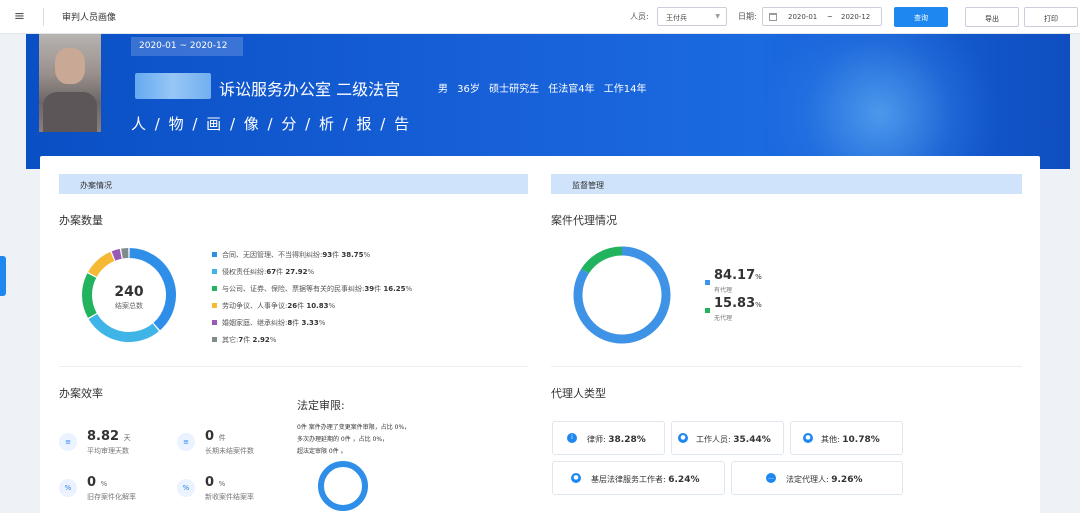 The width and height of the screenshot is (1080, 513). I want to click on stat-label: 新收案件结案率, so click(229, 497).